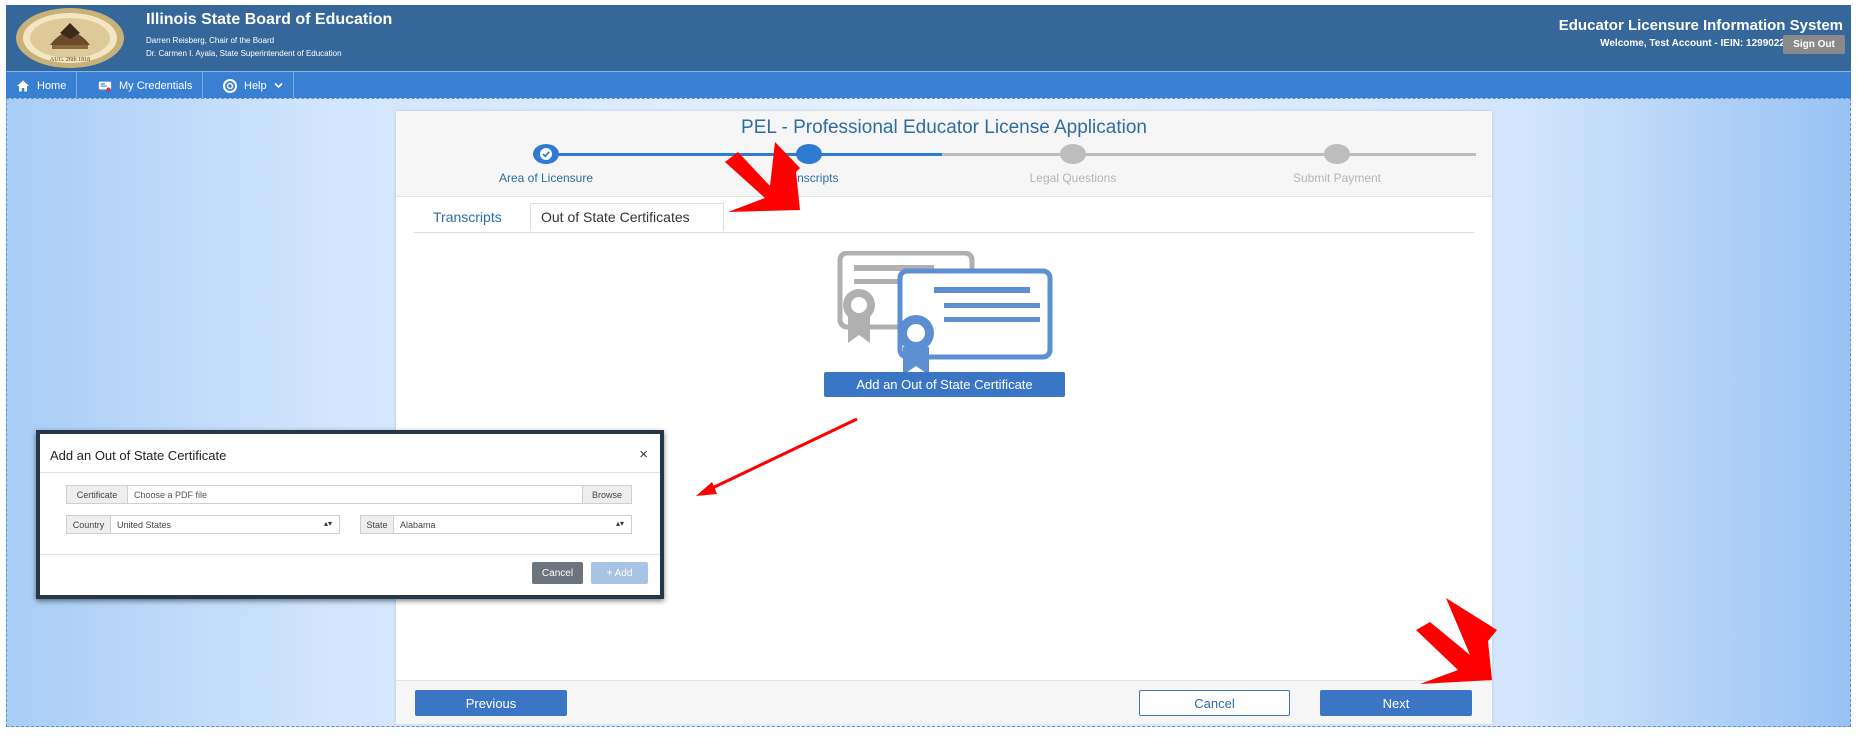 The image size is (1857, 737). Describe the element at coordinates (619, 573) in the screenshot. I see `modal-add-button: + Add` at that location.